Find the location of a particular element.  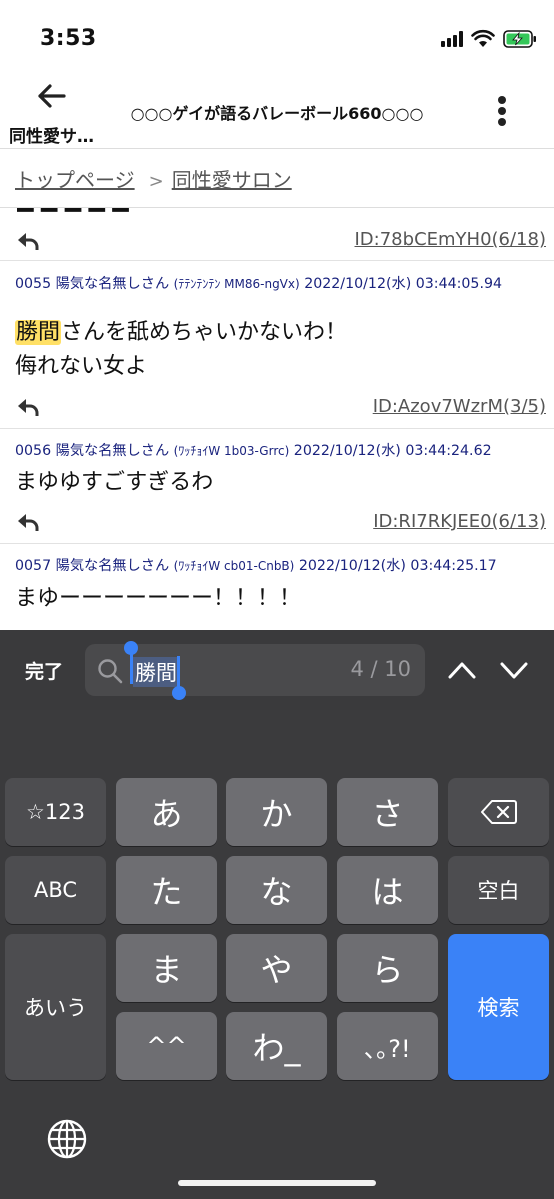

find-input: 勝間 4 / 10 is located at coordinates (255, 670).